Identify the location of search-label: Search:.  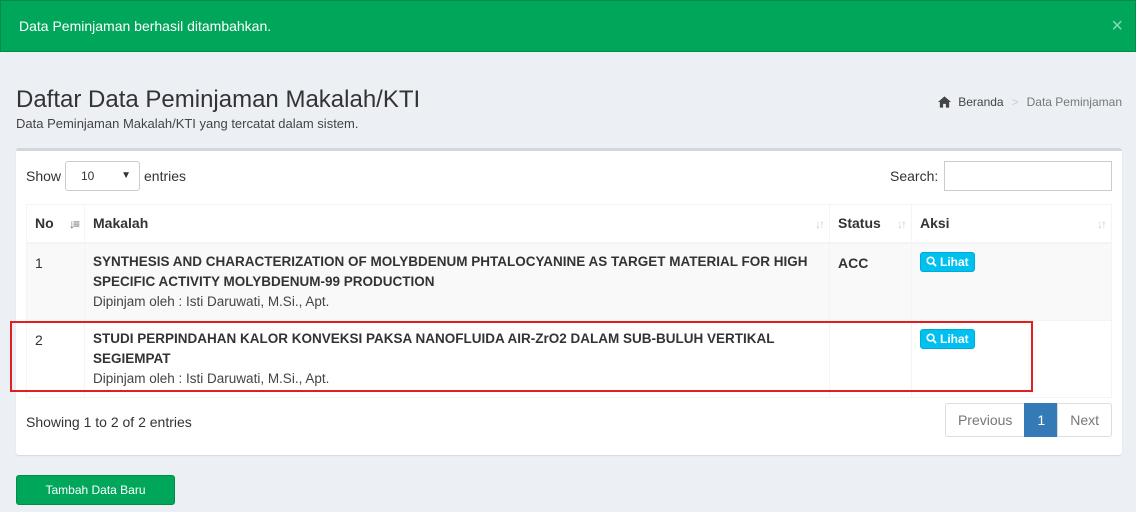
(914, 176).